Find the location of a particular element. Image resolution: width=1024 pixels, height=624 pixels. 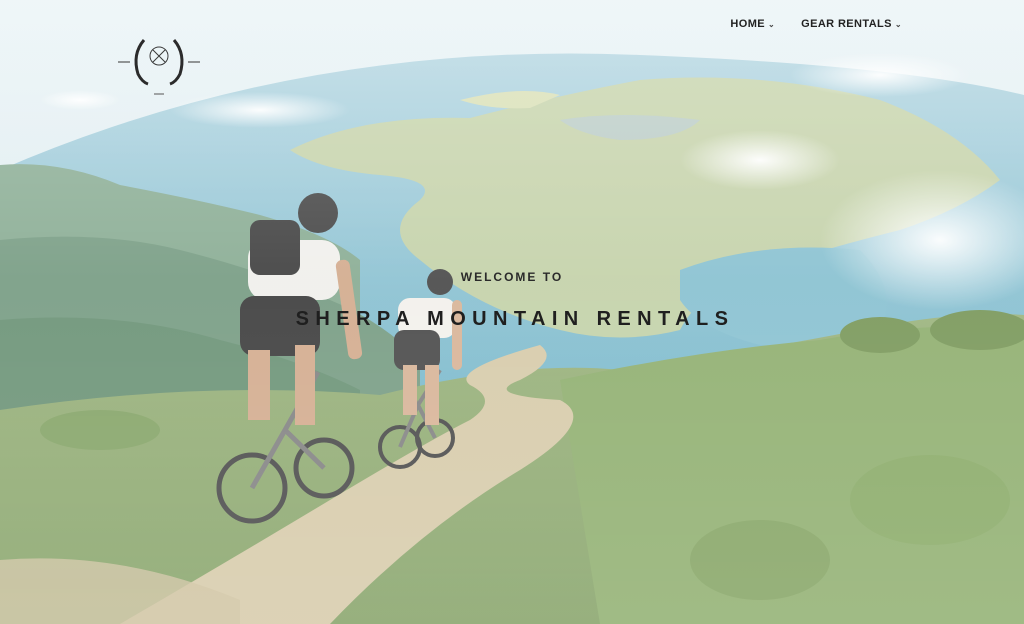

site-logo is located at coordinates (159, 67).